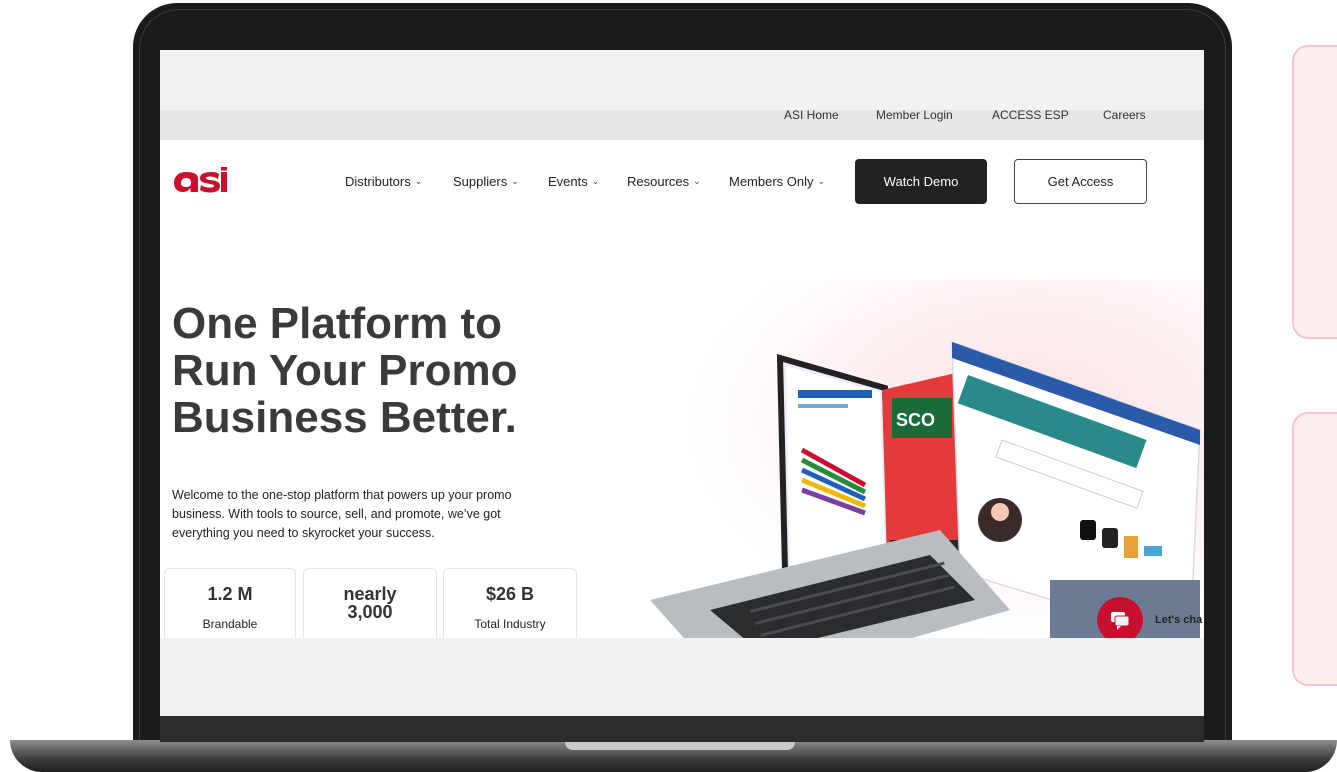  What do you see at coordinates (682, 125) in the screenshot?
I see `utility-bar: ASI Home Member Login ACCESS ESP Careers` at bounding box center [682, 125].